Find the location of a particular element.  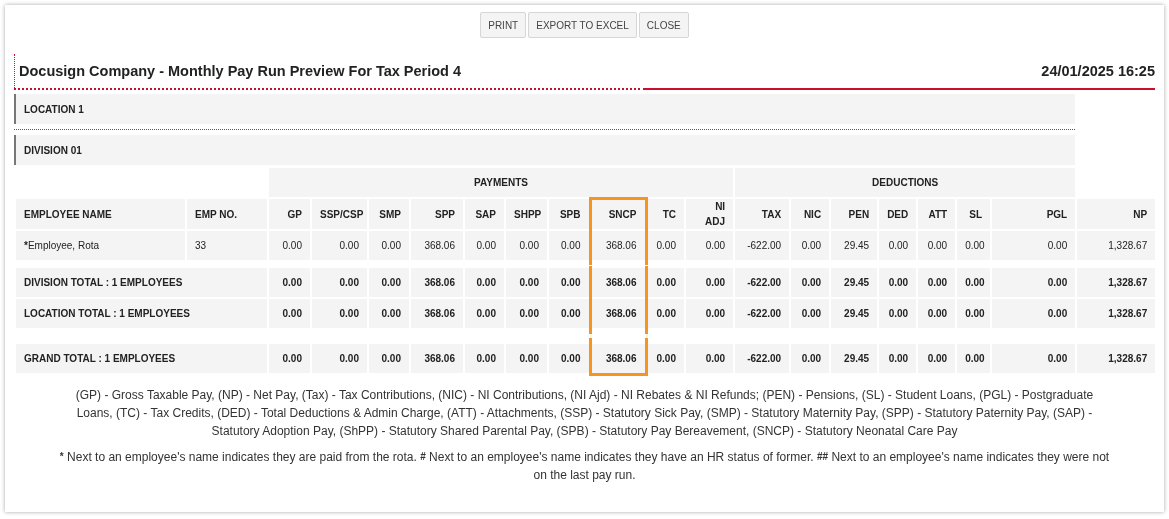

report-title: Docusign Company - Monthly Pay Run Preview For Tax Period 4 is located at coordinates (240, 71).